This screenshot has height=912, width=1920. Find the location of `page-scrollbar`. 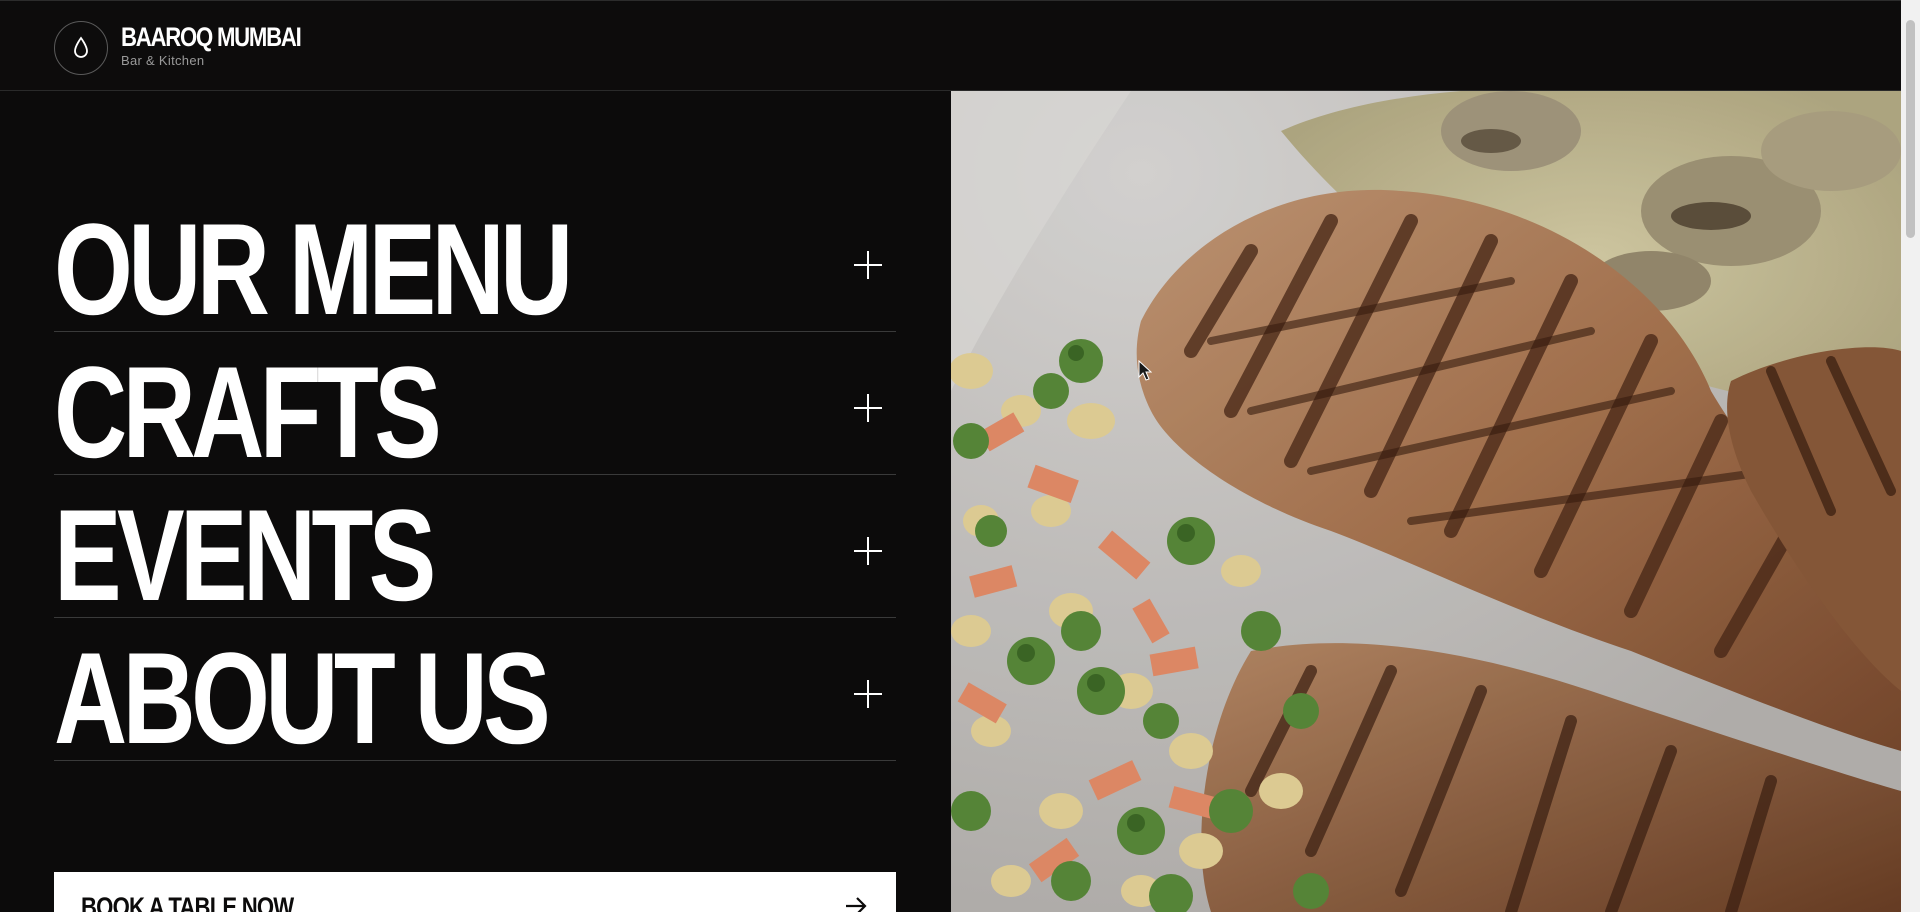

page-scrollbar is located at coordinates (1910, 456).